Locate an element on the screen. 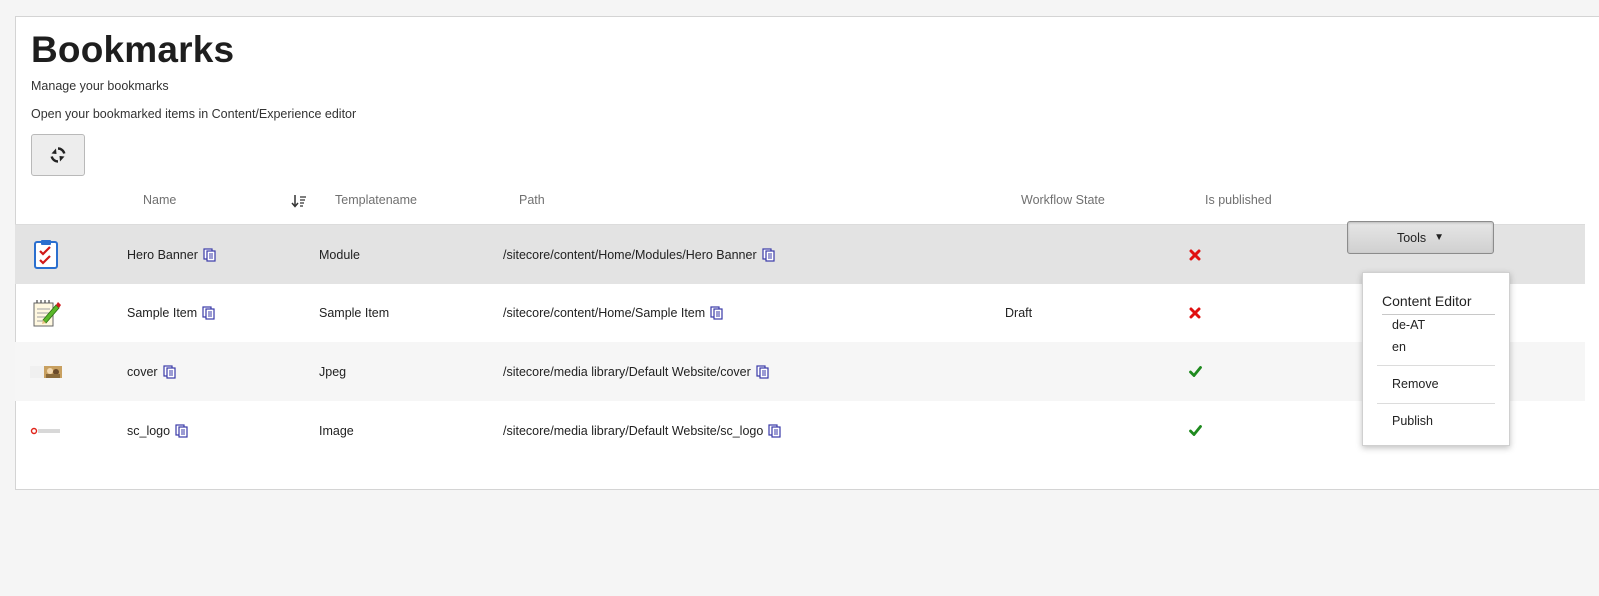  menu-item-publish: Publish is located at coordinates (1412, 421).